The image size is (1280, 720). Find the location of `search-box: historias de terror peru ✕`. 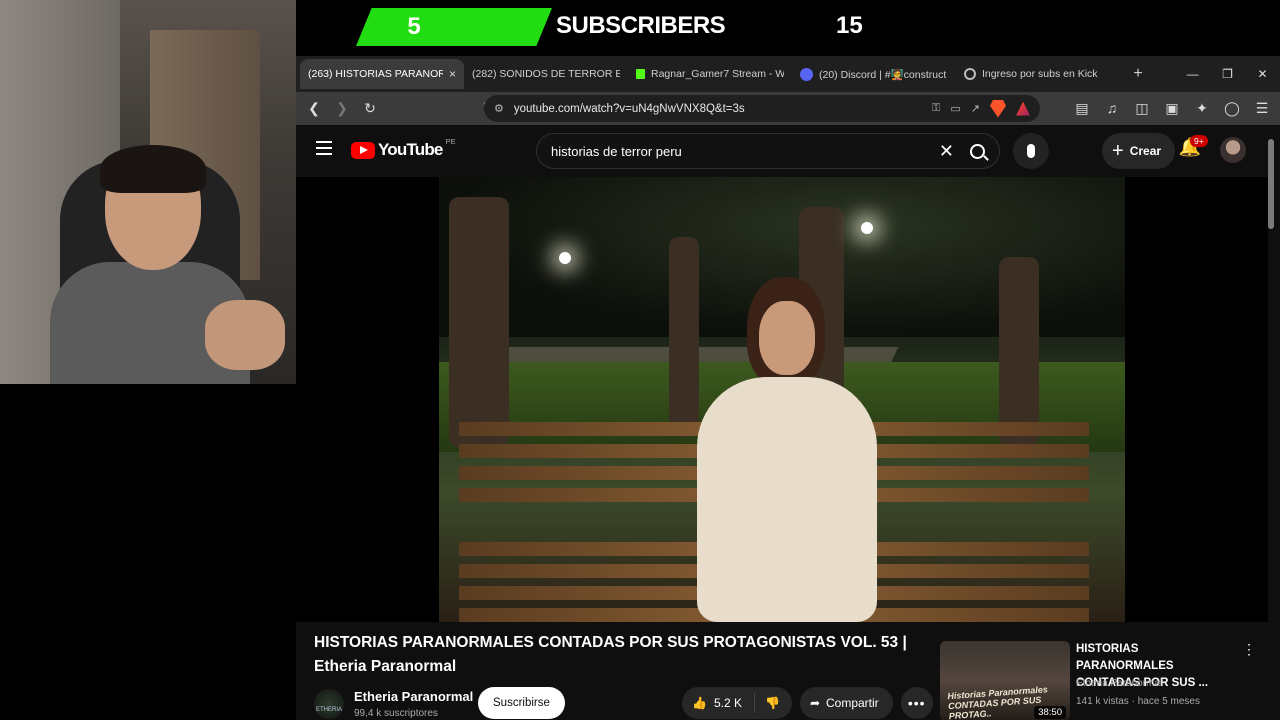

search-box: historias de terror peru ✕ is located at coordinates (768, 151).